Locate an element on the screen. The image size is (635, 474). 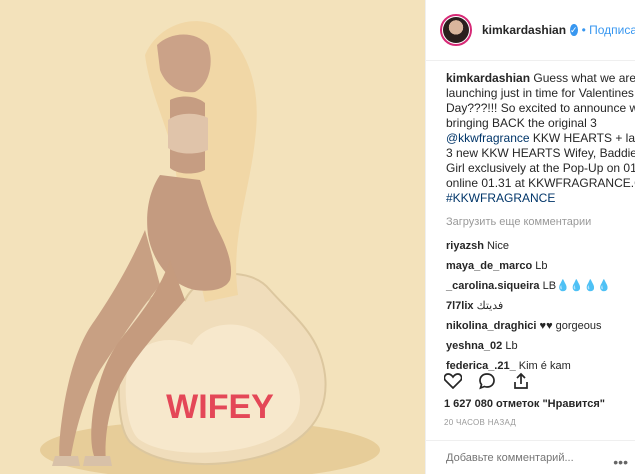
comment-item: riyazsh Nice is located at coordinates (477, 246).